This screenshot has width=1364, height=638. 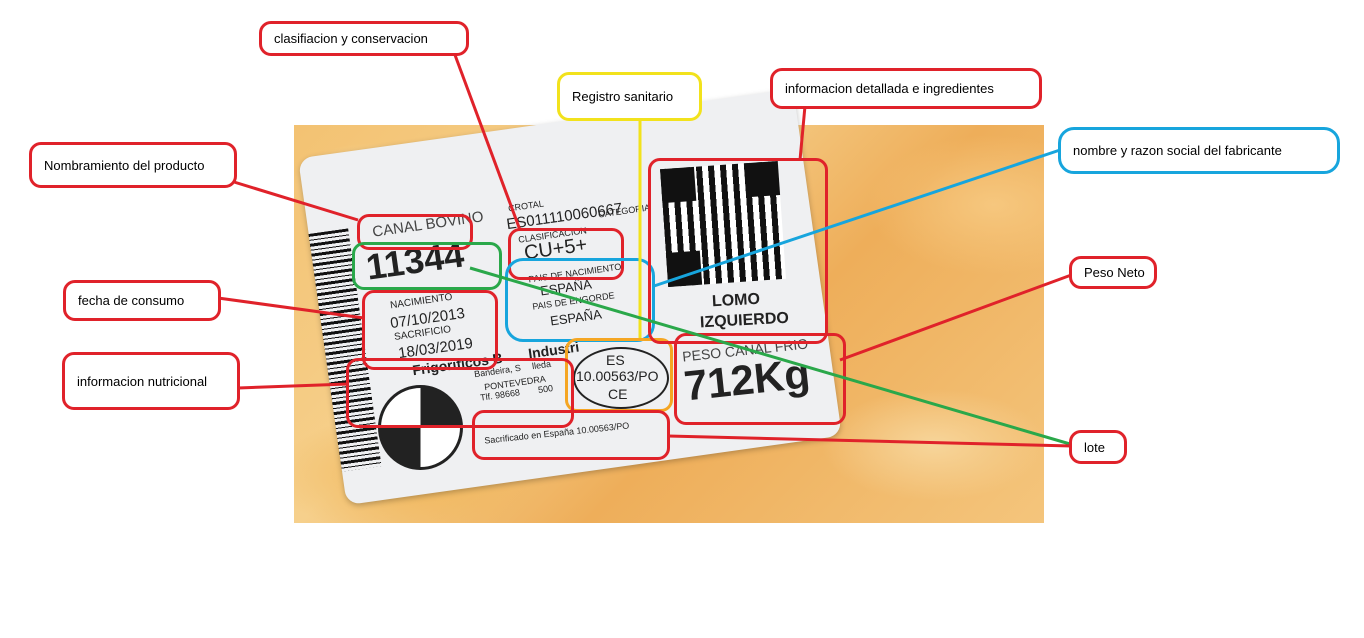 I want to click on callout-nutrition: informacion nutricional, so click(x=151, y=381).